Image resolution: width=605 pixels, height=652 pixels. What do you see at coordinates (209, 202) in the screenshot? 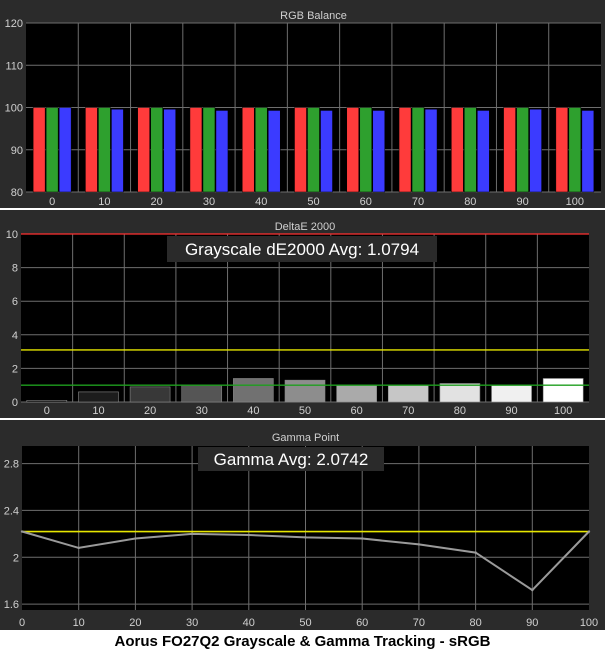
I see `panel-1-xtick: 30` at bounding box center [209, 202].